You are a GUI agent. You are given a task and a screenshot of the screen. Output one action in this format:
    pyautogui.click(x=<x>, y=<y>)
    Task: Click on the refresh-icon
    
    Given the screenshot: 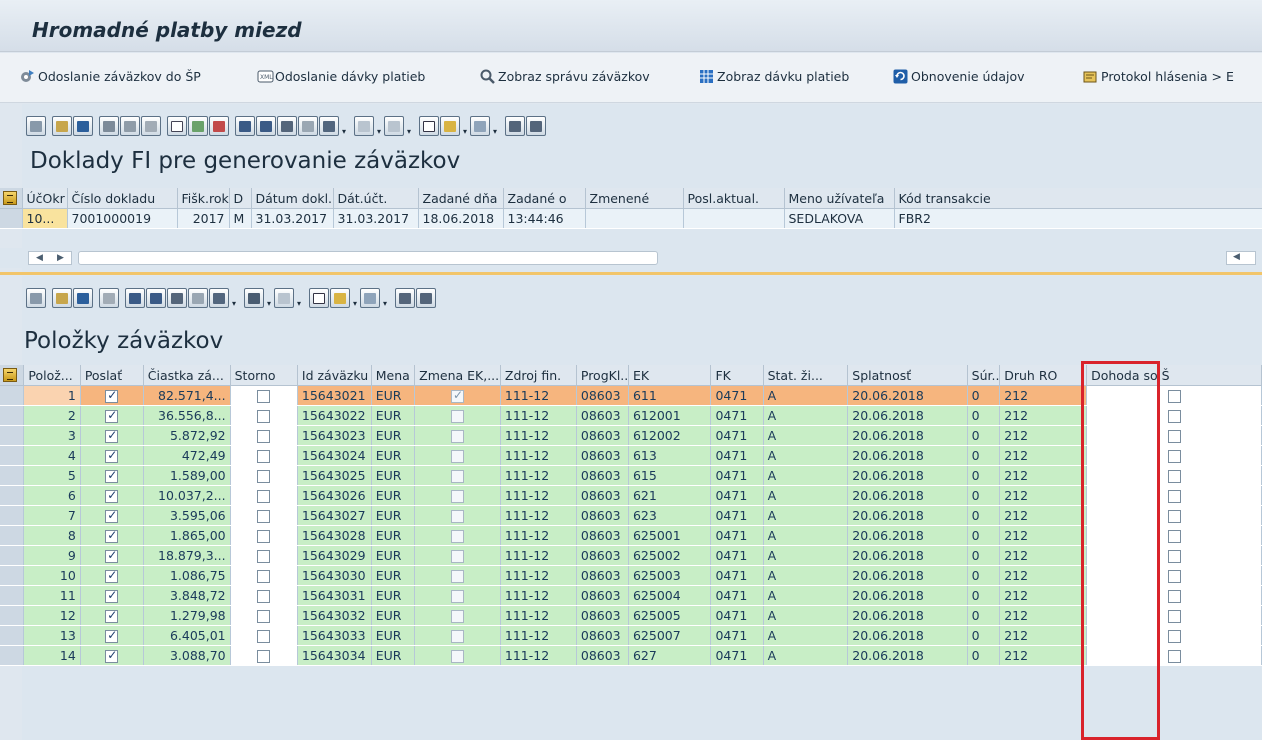 What is the action you would take?
    pyautogui.click(x=83, y=298)
    